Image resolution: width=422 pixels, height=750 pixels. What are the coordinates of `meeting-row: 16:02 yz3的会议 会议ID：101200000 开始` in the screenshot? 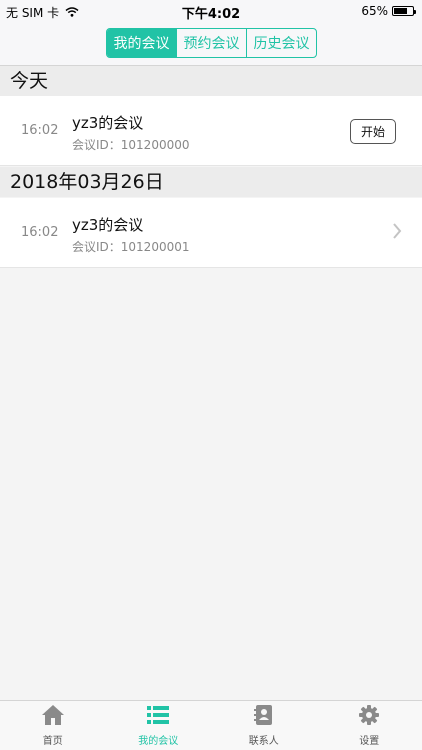 It's located at (211, 131).